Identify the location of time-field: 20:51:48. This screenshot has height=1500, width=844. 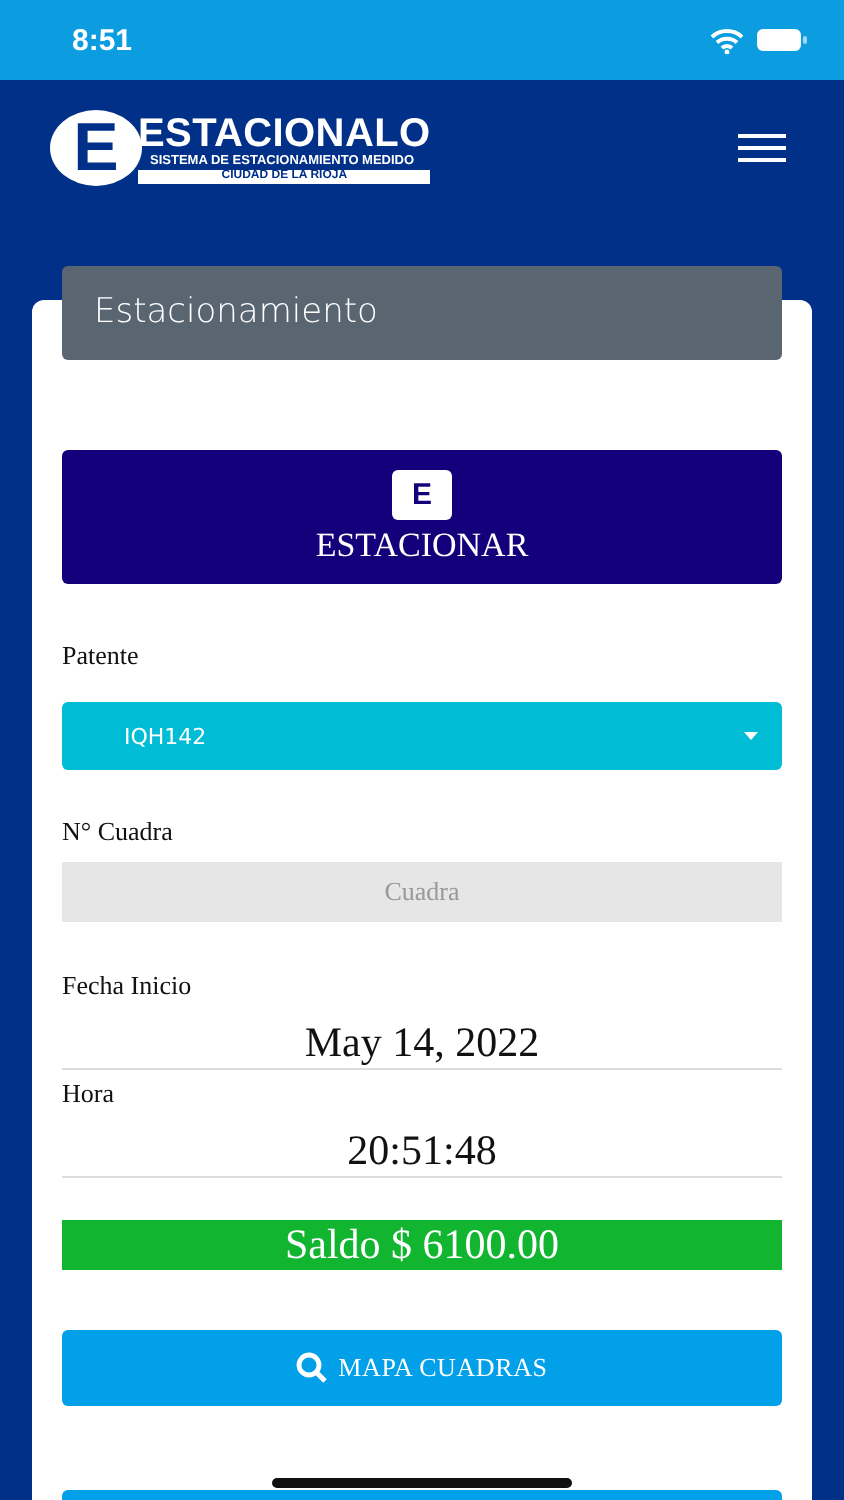
(422, 1152).